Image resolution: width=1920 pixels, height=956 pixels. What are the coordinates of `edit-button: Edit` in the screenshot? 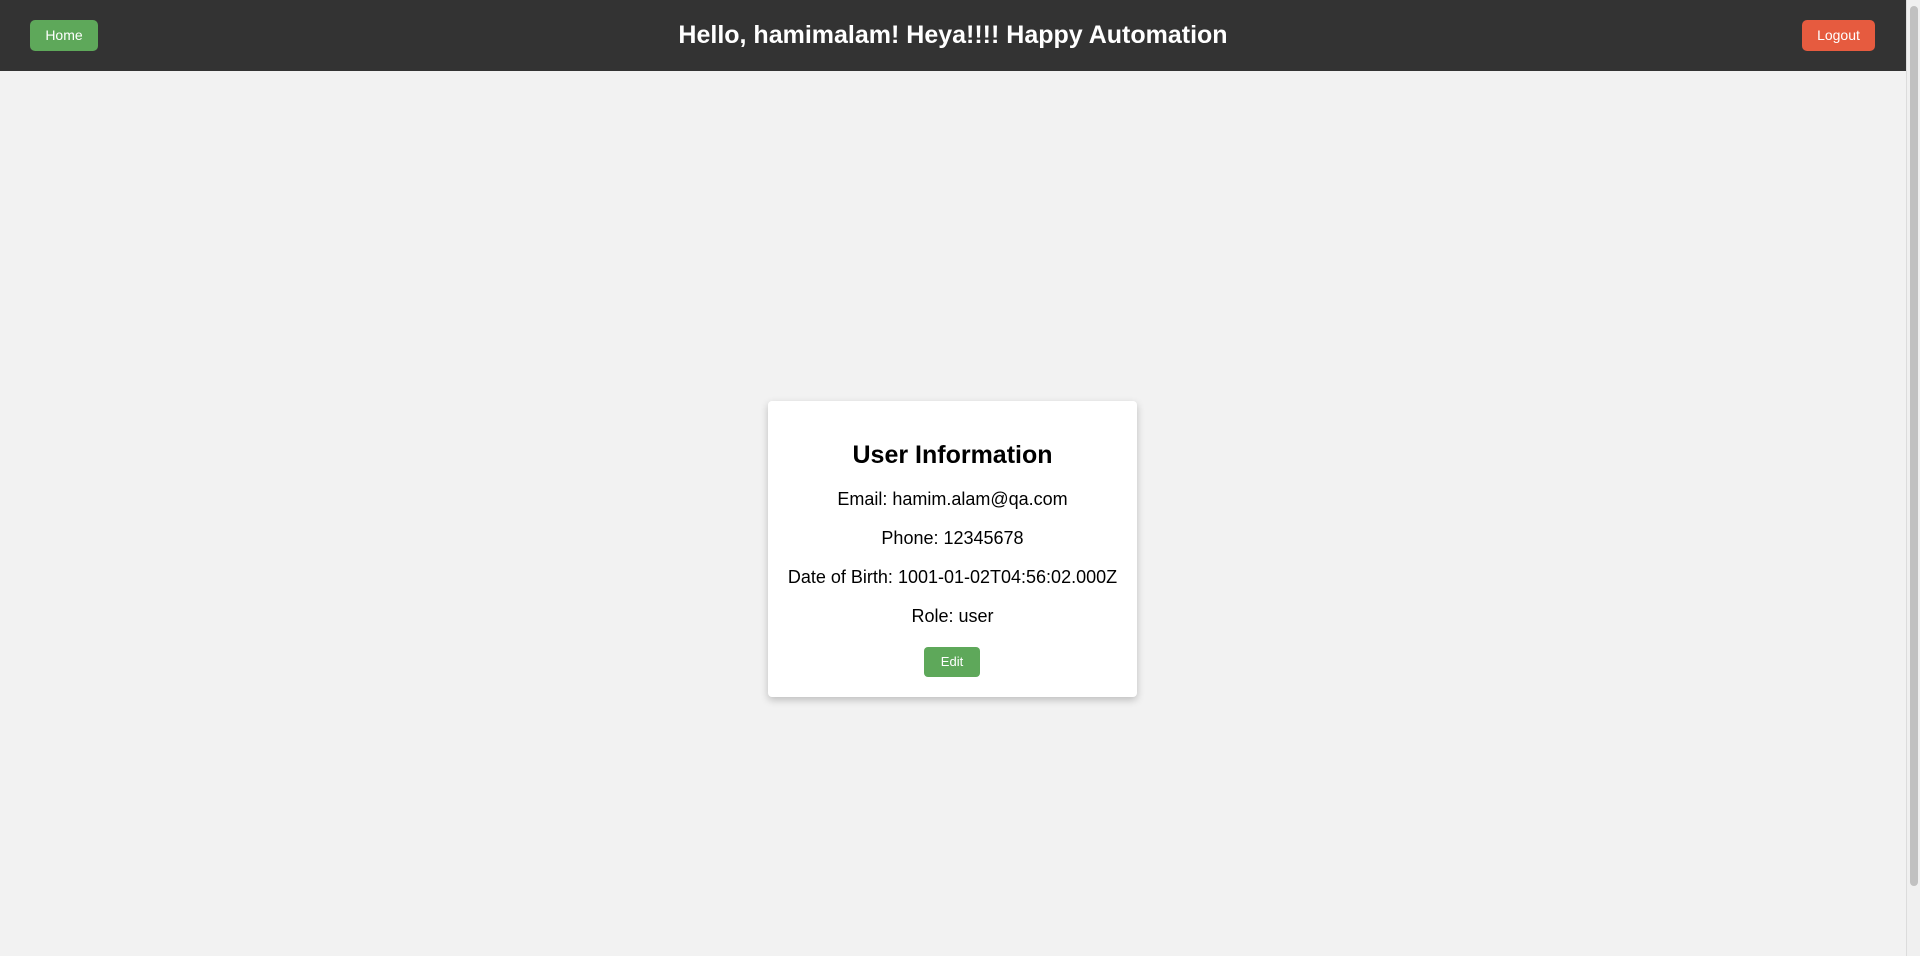 It's located at (952, 662).